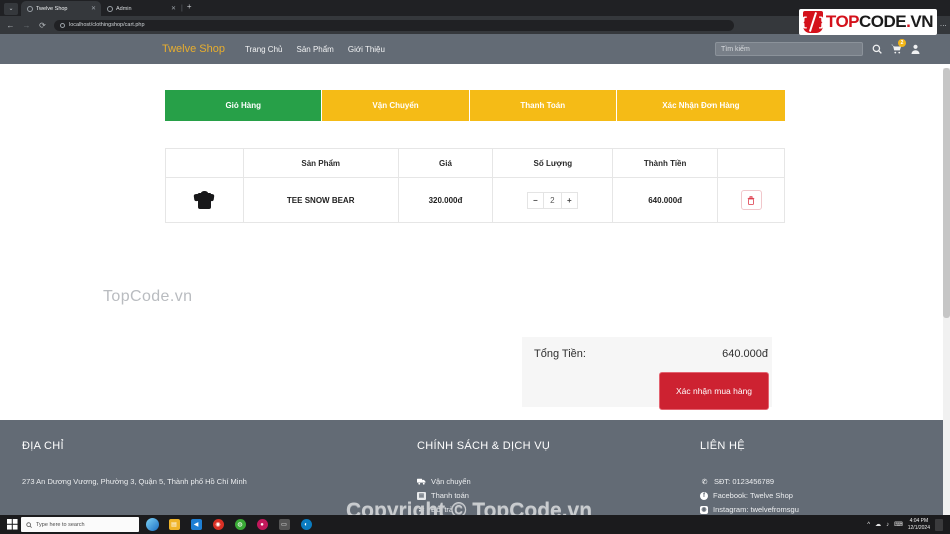 The width and height of the screenshot is (950, 534). I want to click on page-scrollbar, so click(946, 291).